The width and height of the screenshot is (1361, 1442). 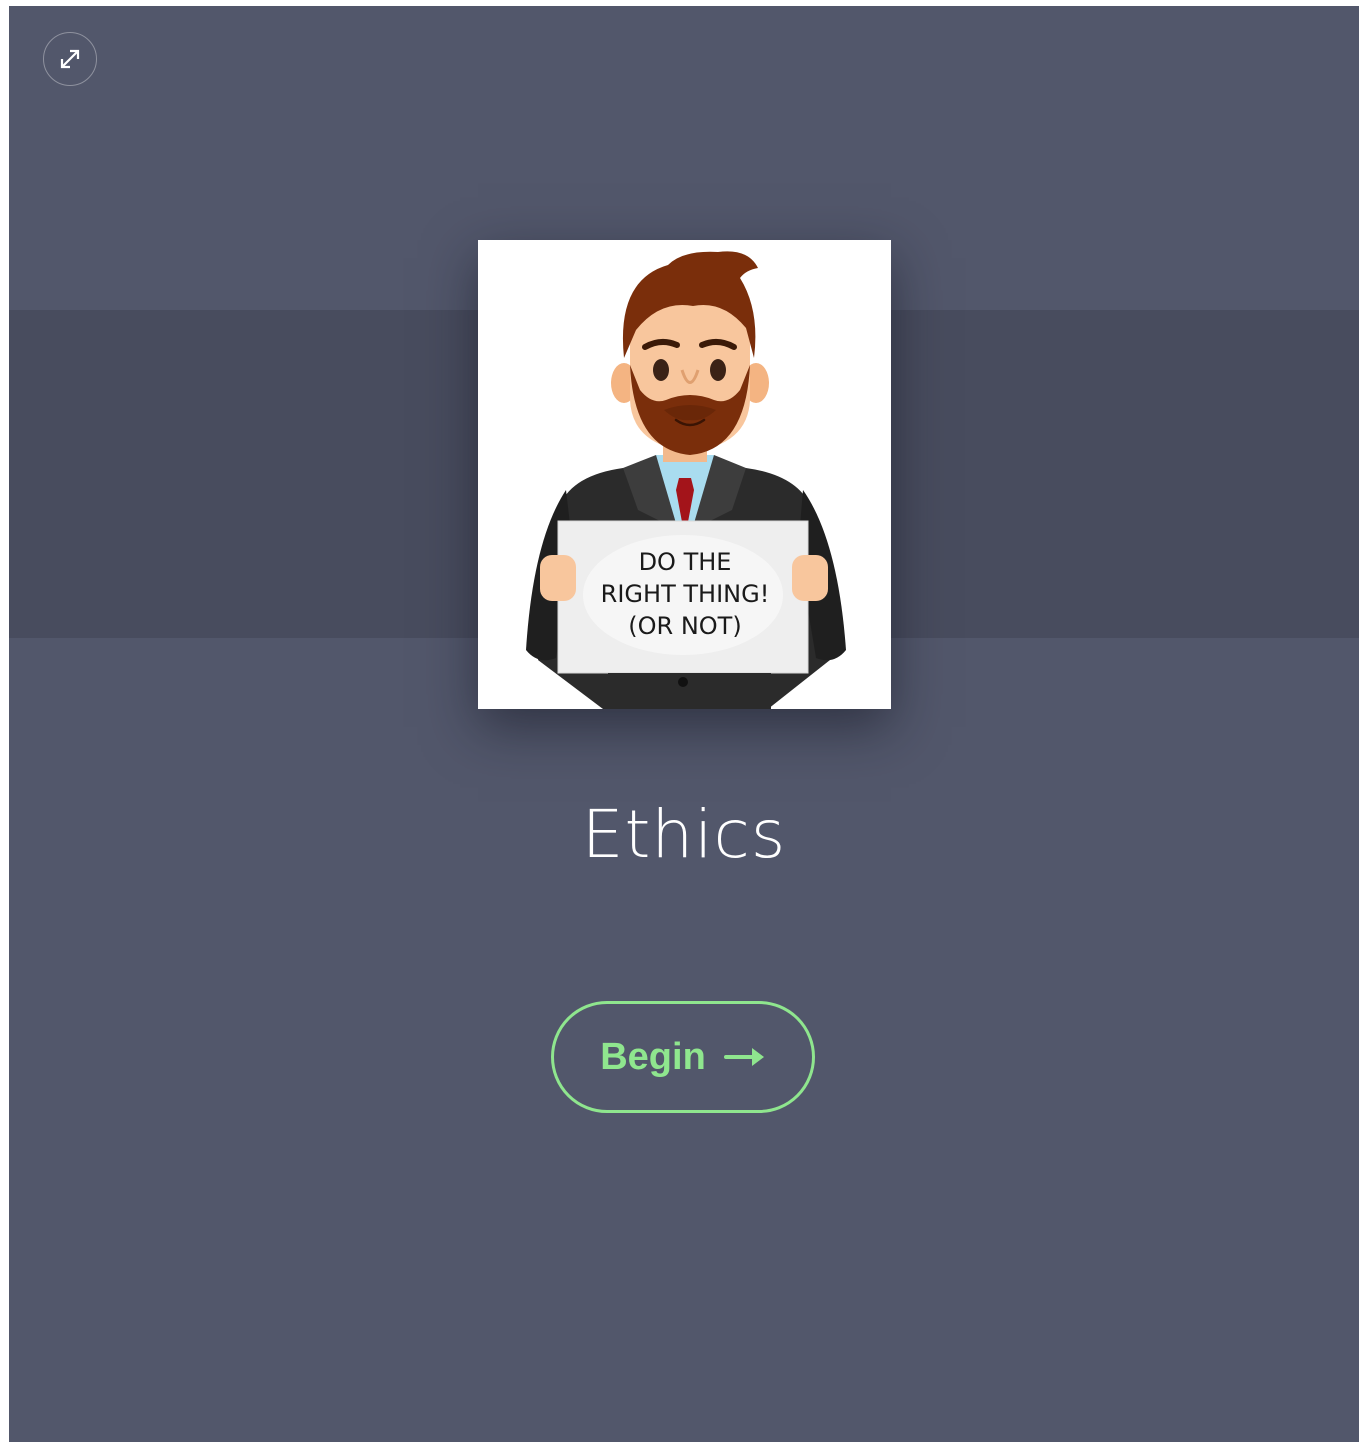 What do you see at coordinates (653, 1056) in the screenshot?
I see `begin-label: Begin` at bounding box center [653, 1056].